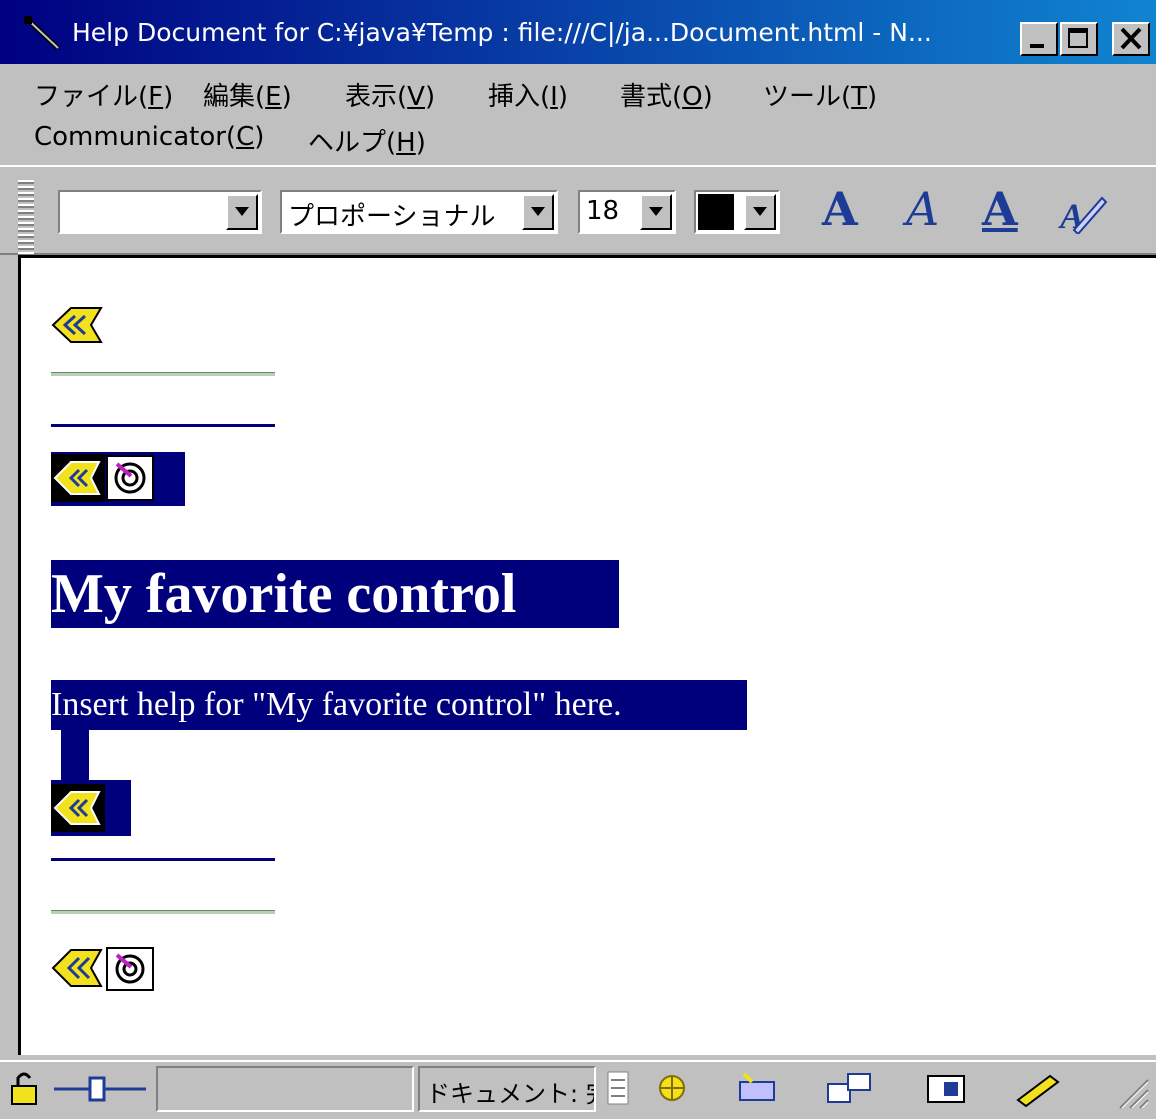 The height and width of the screenshot is (1119, 1156). Describe the element at coordinates (716, 212) in the screenshot. I see `color-swatch` at that location.